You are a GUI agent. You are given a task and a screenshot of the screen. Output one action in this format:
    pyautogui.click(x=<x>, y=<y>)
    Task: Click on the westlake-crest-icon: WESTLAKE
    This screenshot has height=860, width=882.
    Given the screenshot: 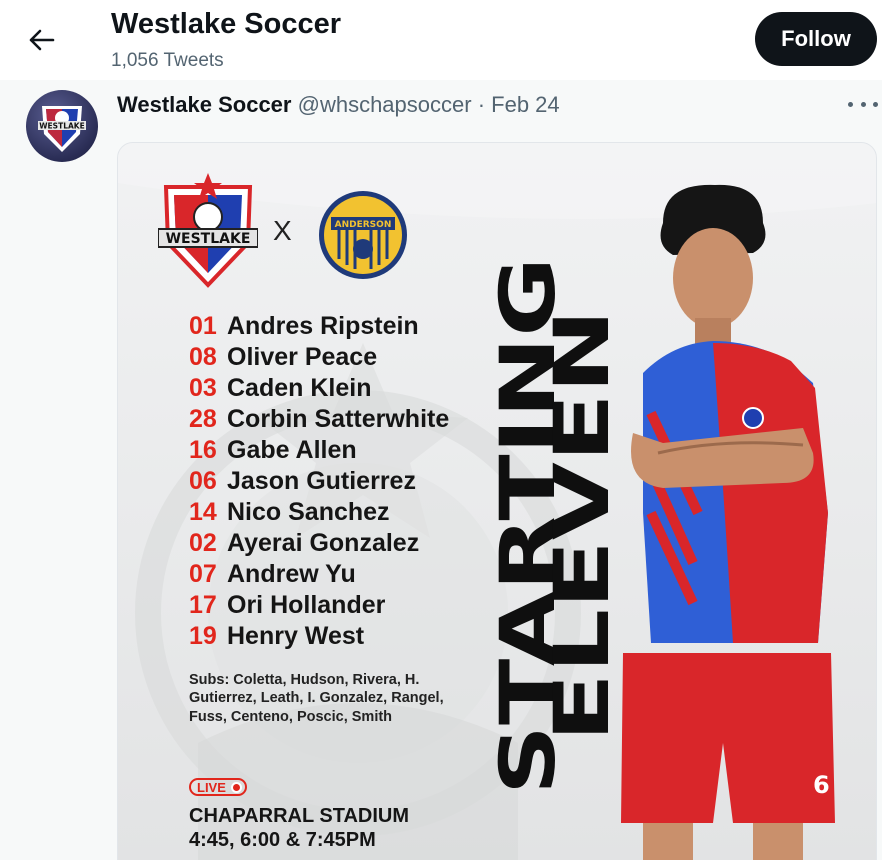 What is the action you would take?
    pyautogui.click(x=208, y=230)
    